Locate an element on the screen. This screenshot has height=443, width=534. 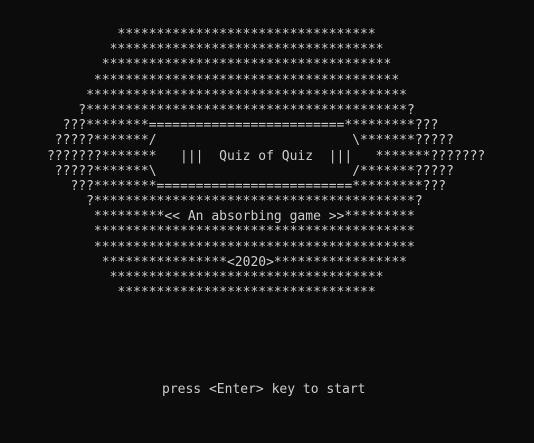
start-prompt-text: press <Enter> key to start is located at coordinates (264, 389).